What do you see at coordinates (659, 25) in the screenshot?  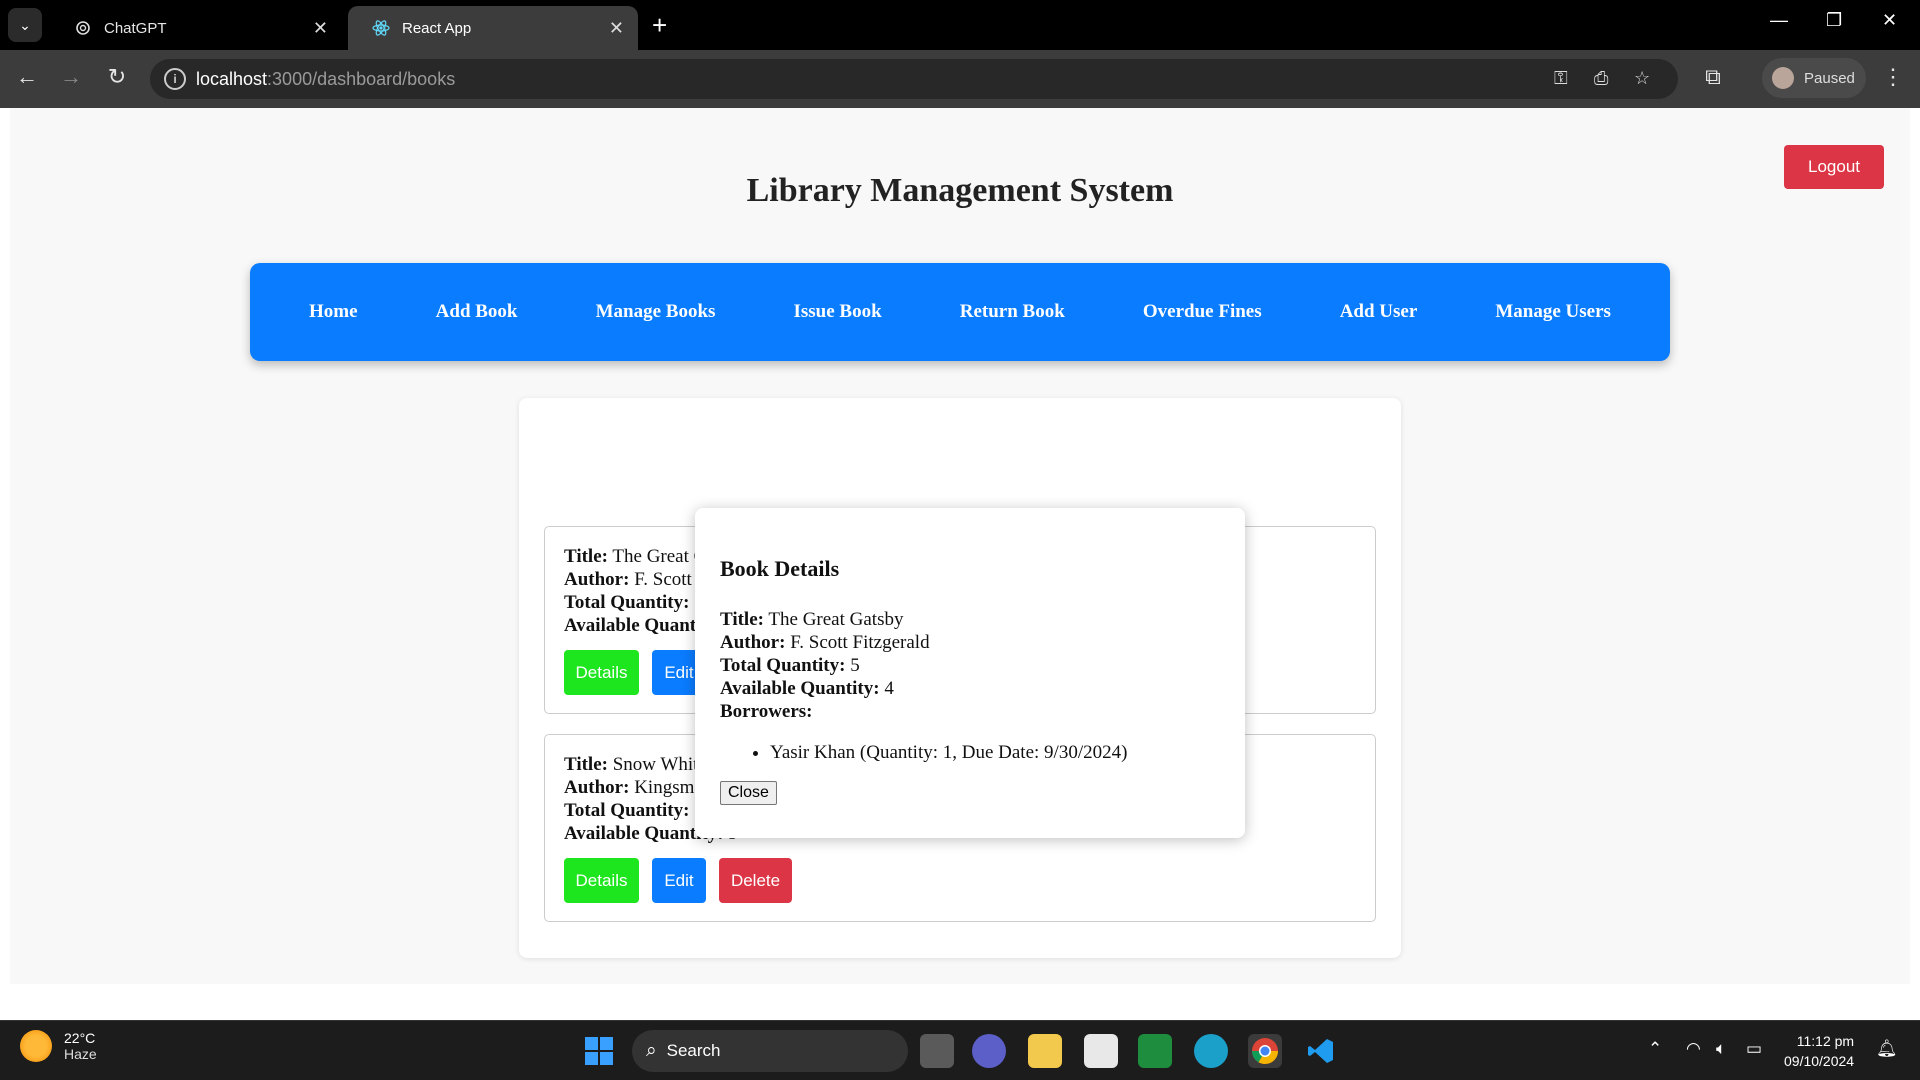 I see `new-tab-icon: +` at bounding box center [659, 25].